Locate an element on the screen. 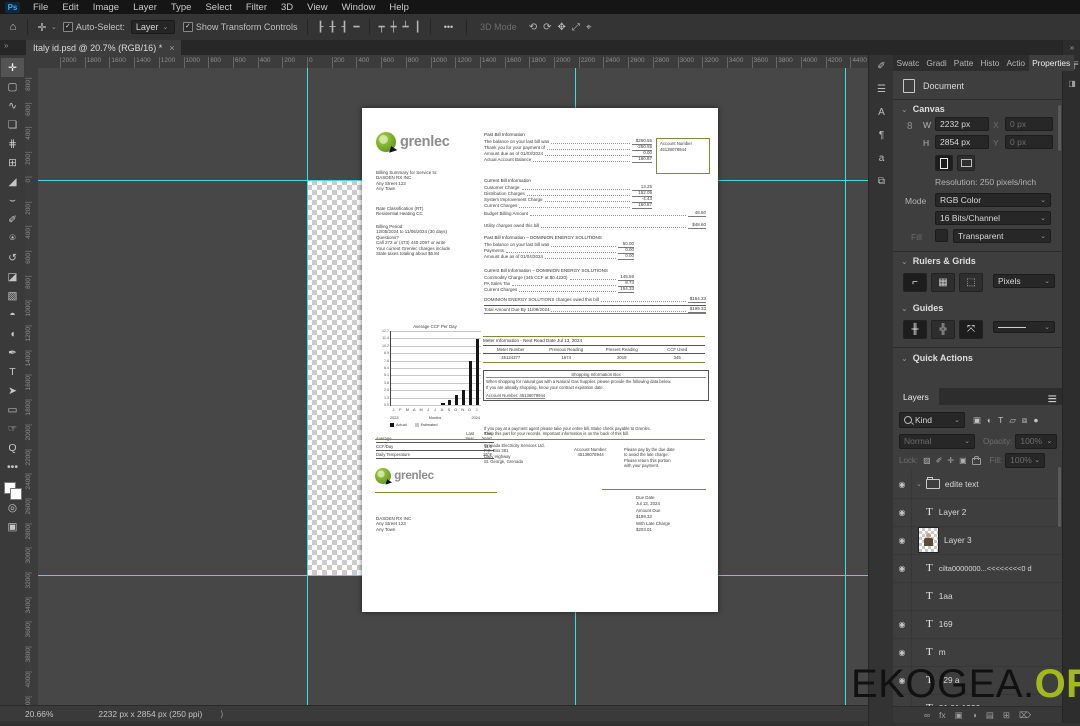 This screenshot has width=1080, height=726. menu-view: View is located at coordinates (317, 7).